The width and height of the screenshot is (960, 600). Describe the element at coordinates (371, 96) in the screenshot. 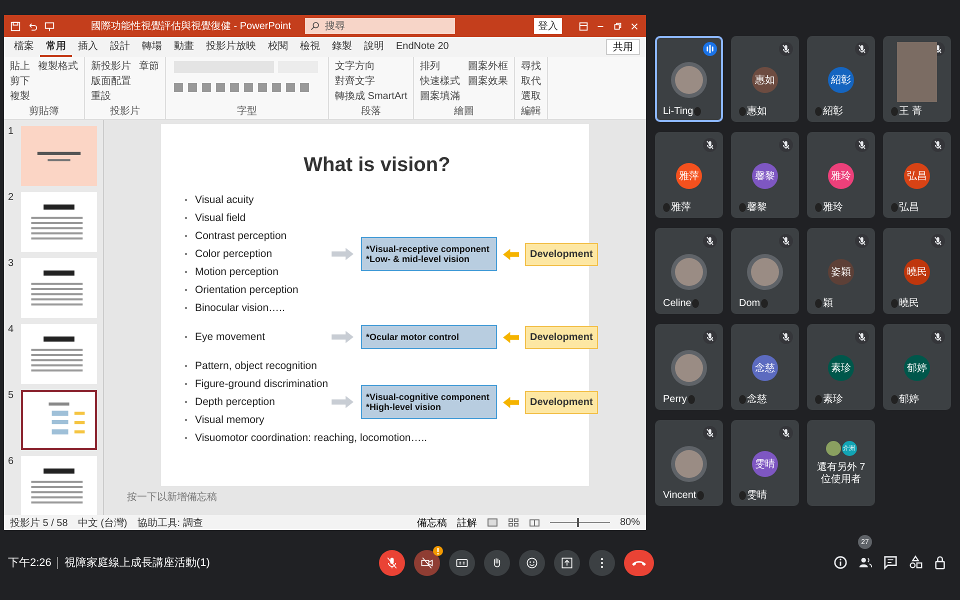

I see `ribbon-command: 轉換成 SmartArt` at that location.